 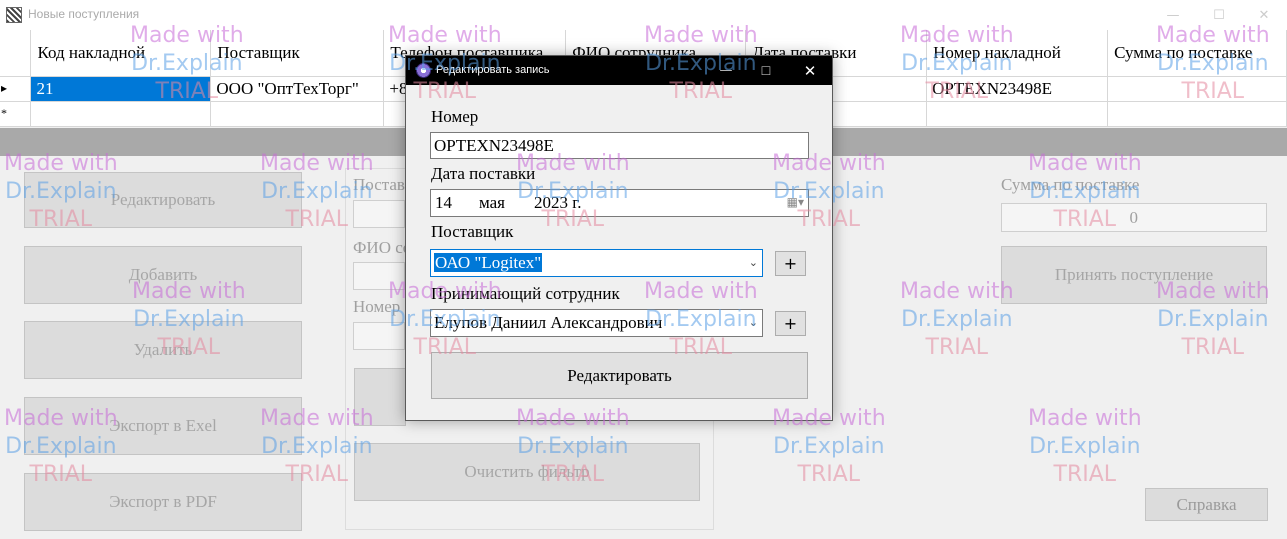 What do you see at coordinates (492, 202) in the screenshot?
I see `date-month: мая` at bounding box center [492, 202].